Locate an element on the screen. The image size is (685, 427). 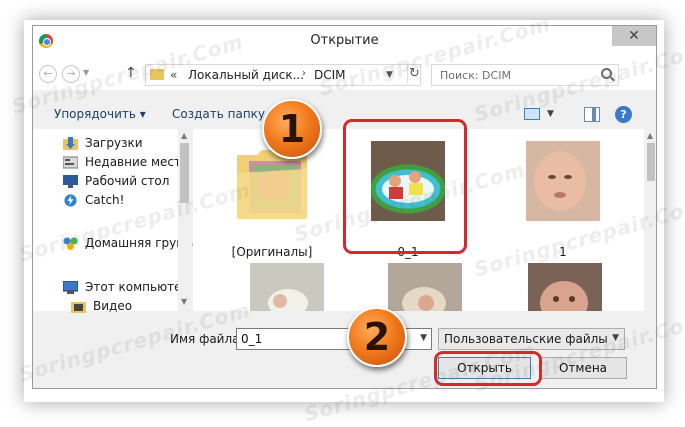
filename-dropdown-icon: ▼ is located at coordinates (423, 338).